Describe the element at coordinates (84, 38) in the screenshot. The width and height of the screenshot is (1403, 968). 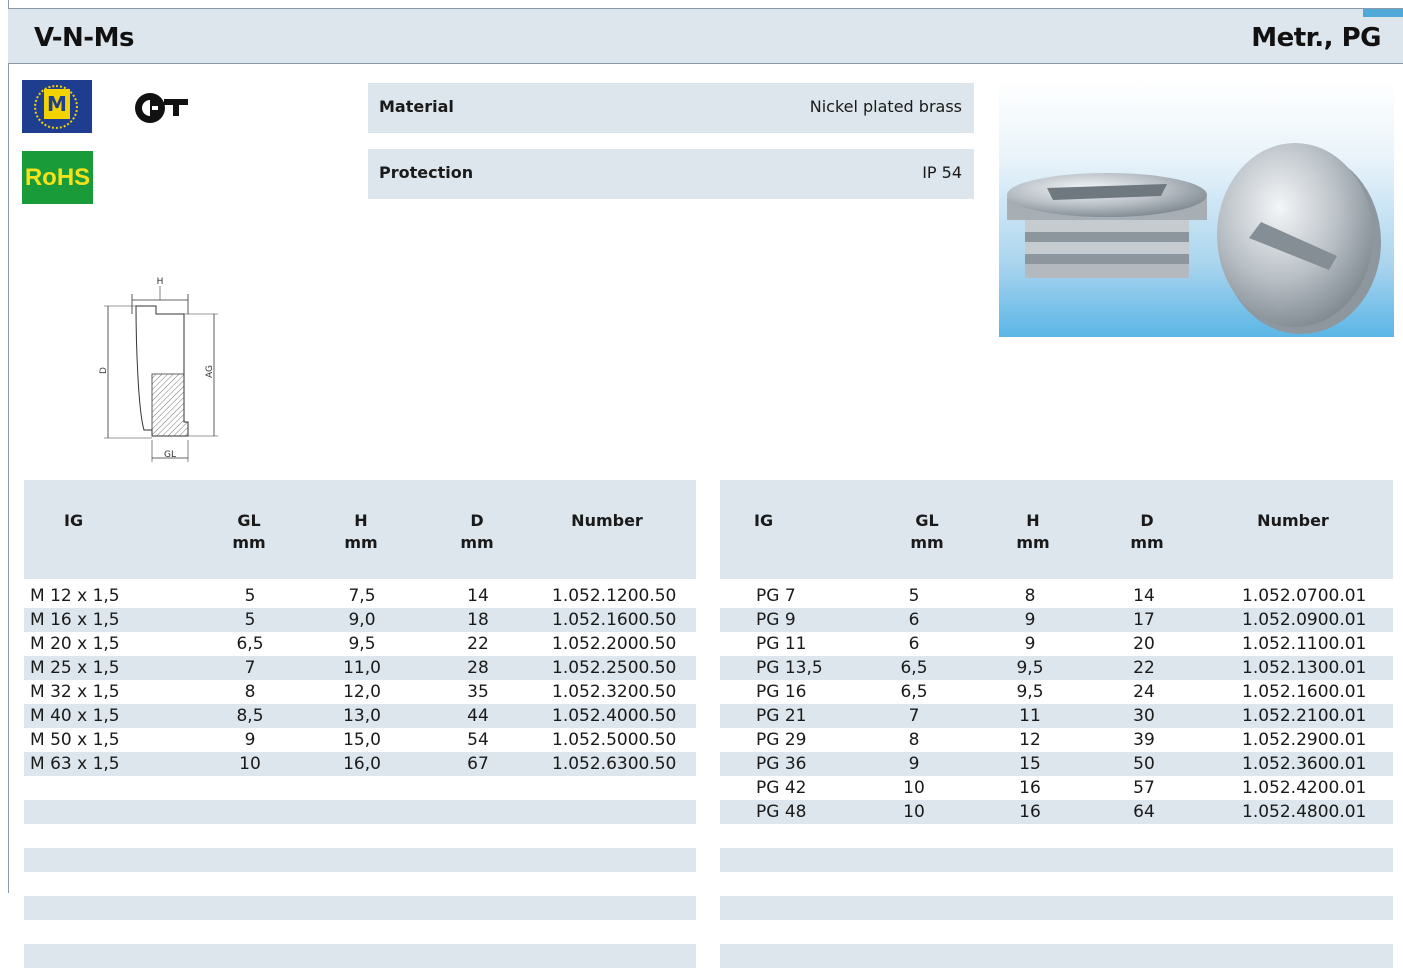
I see `product-title: V-N-Ms` at that location.